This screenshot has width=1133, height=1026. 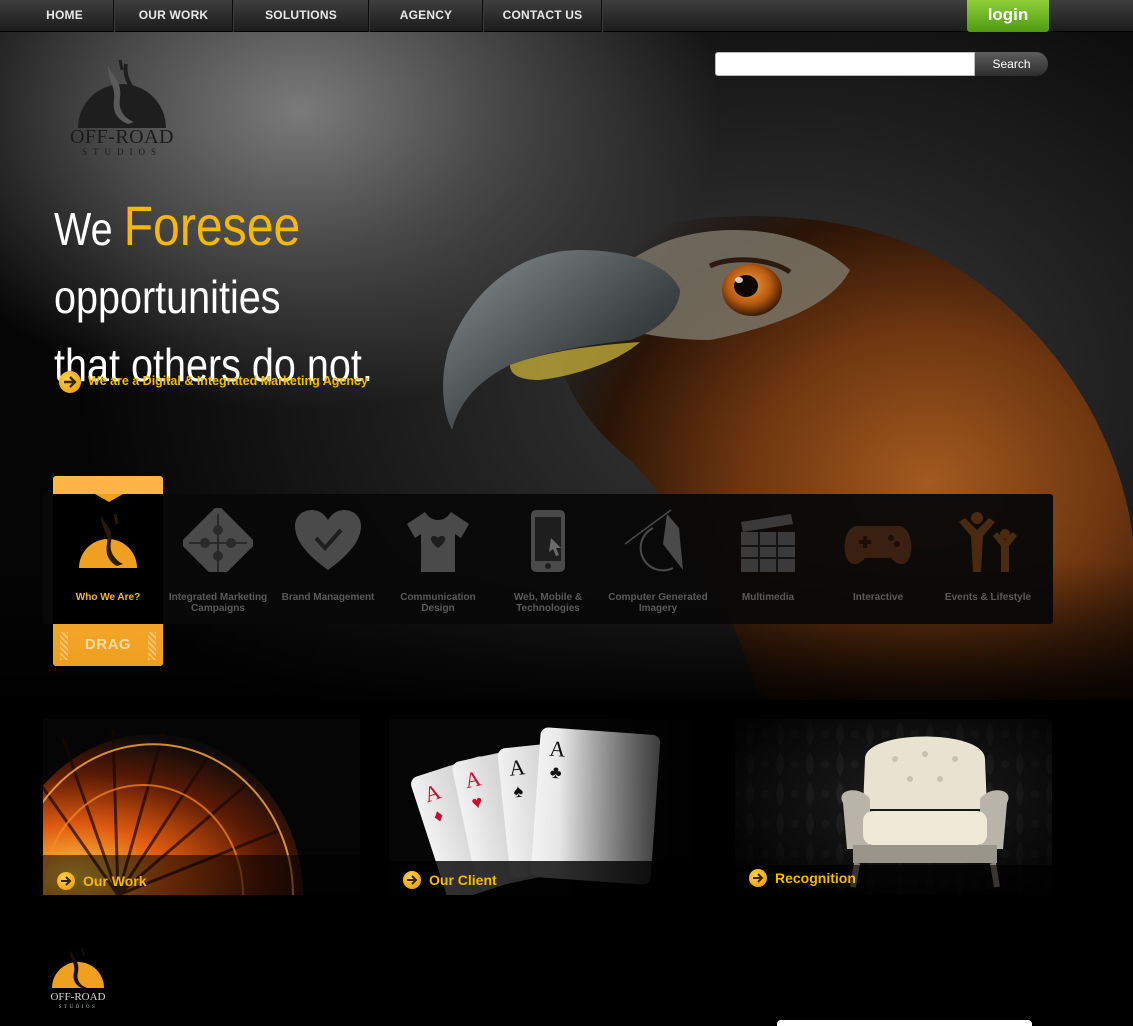 I want to click on footer-logo-name: OFF-ROAD, so click(x=77, y=997).